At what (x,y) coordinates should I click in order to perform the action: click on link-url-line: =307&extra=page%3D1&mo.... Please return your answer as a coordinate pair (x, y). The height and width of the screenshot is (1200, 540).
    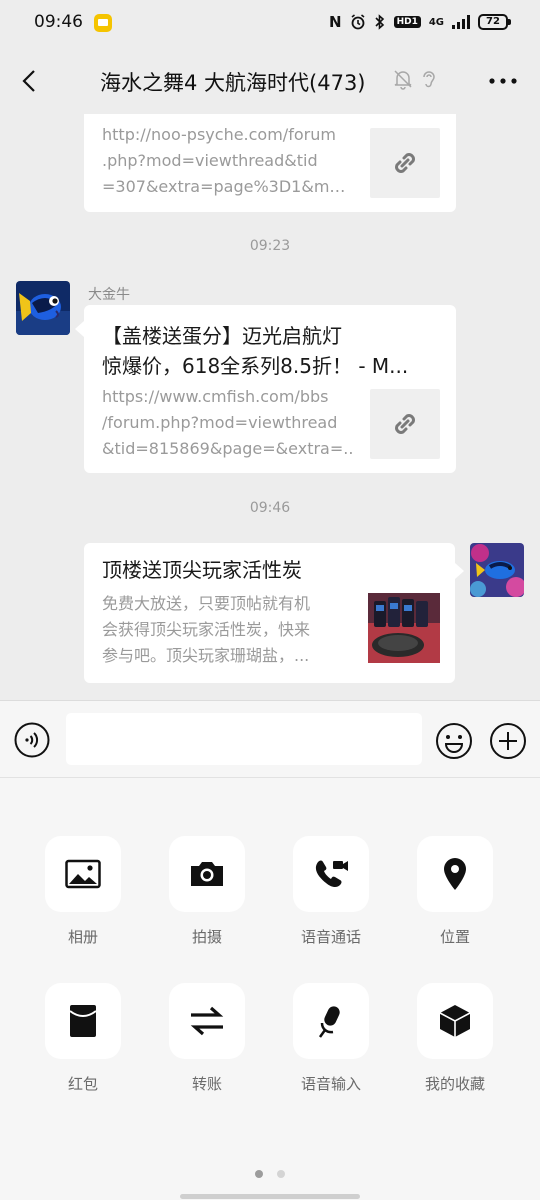
    Looking at the image, I should click on (228, 186).